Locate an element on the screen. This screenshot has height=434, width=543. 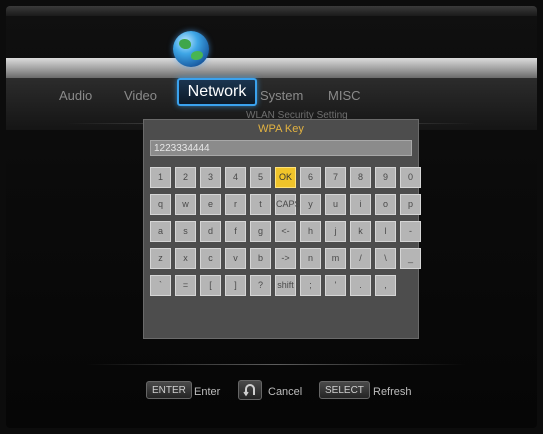
key-2-5: <- is located at coordinates (285, 231).